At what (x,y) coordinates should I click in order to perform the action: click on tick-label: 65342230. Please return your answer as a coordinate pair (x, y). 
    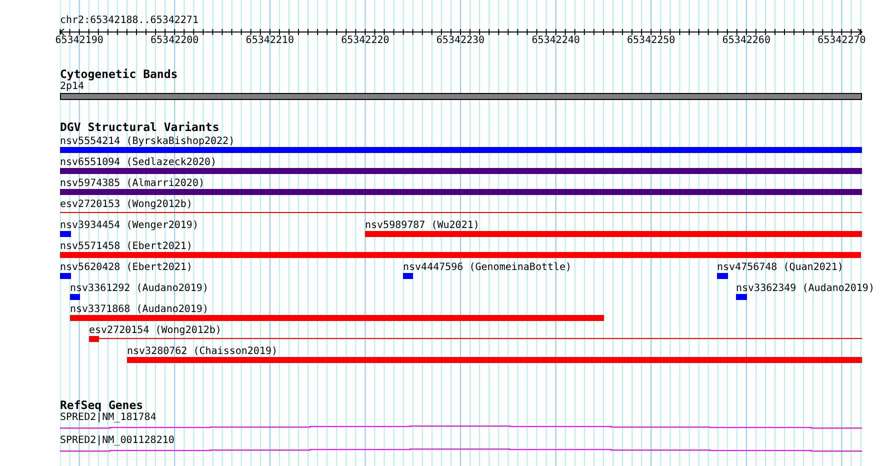
    Looking at the image, I should click on (460, 41).